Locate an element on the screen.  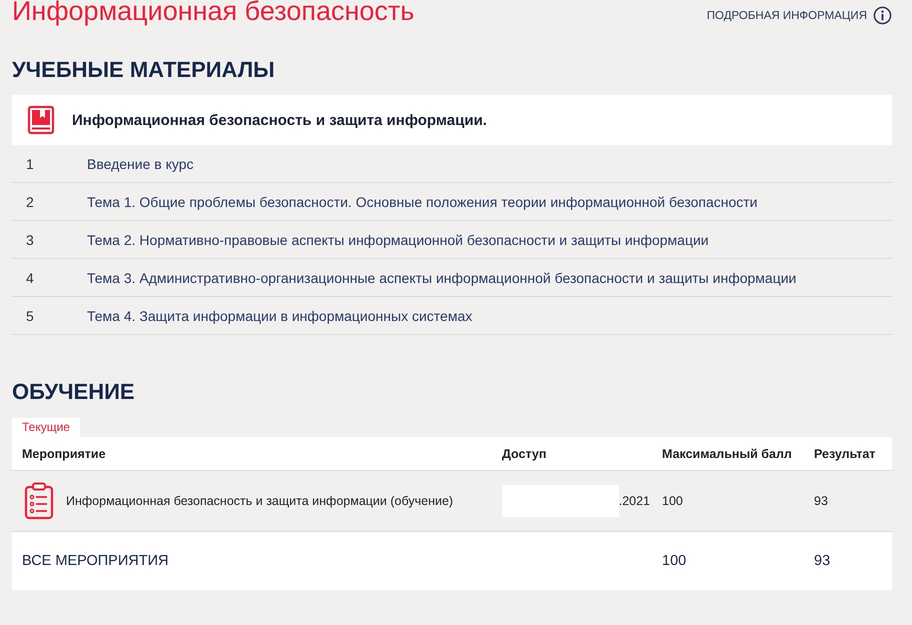
clipboard-list-icon is located at coordinates (39, 501).